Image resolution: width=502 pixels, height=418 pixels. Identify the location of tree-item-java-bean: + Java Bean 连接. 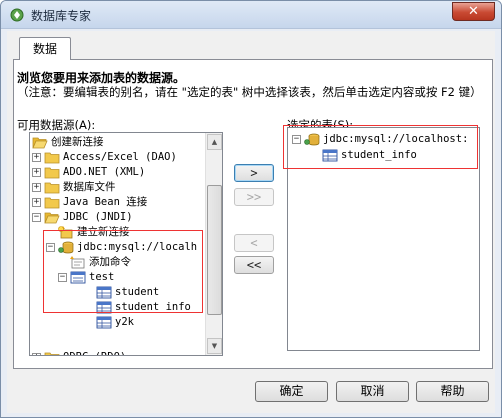
(89, 202).